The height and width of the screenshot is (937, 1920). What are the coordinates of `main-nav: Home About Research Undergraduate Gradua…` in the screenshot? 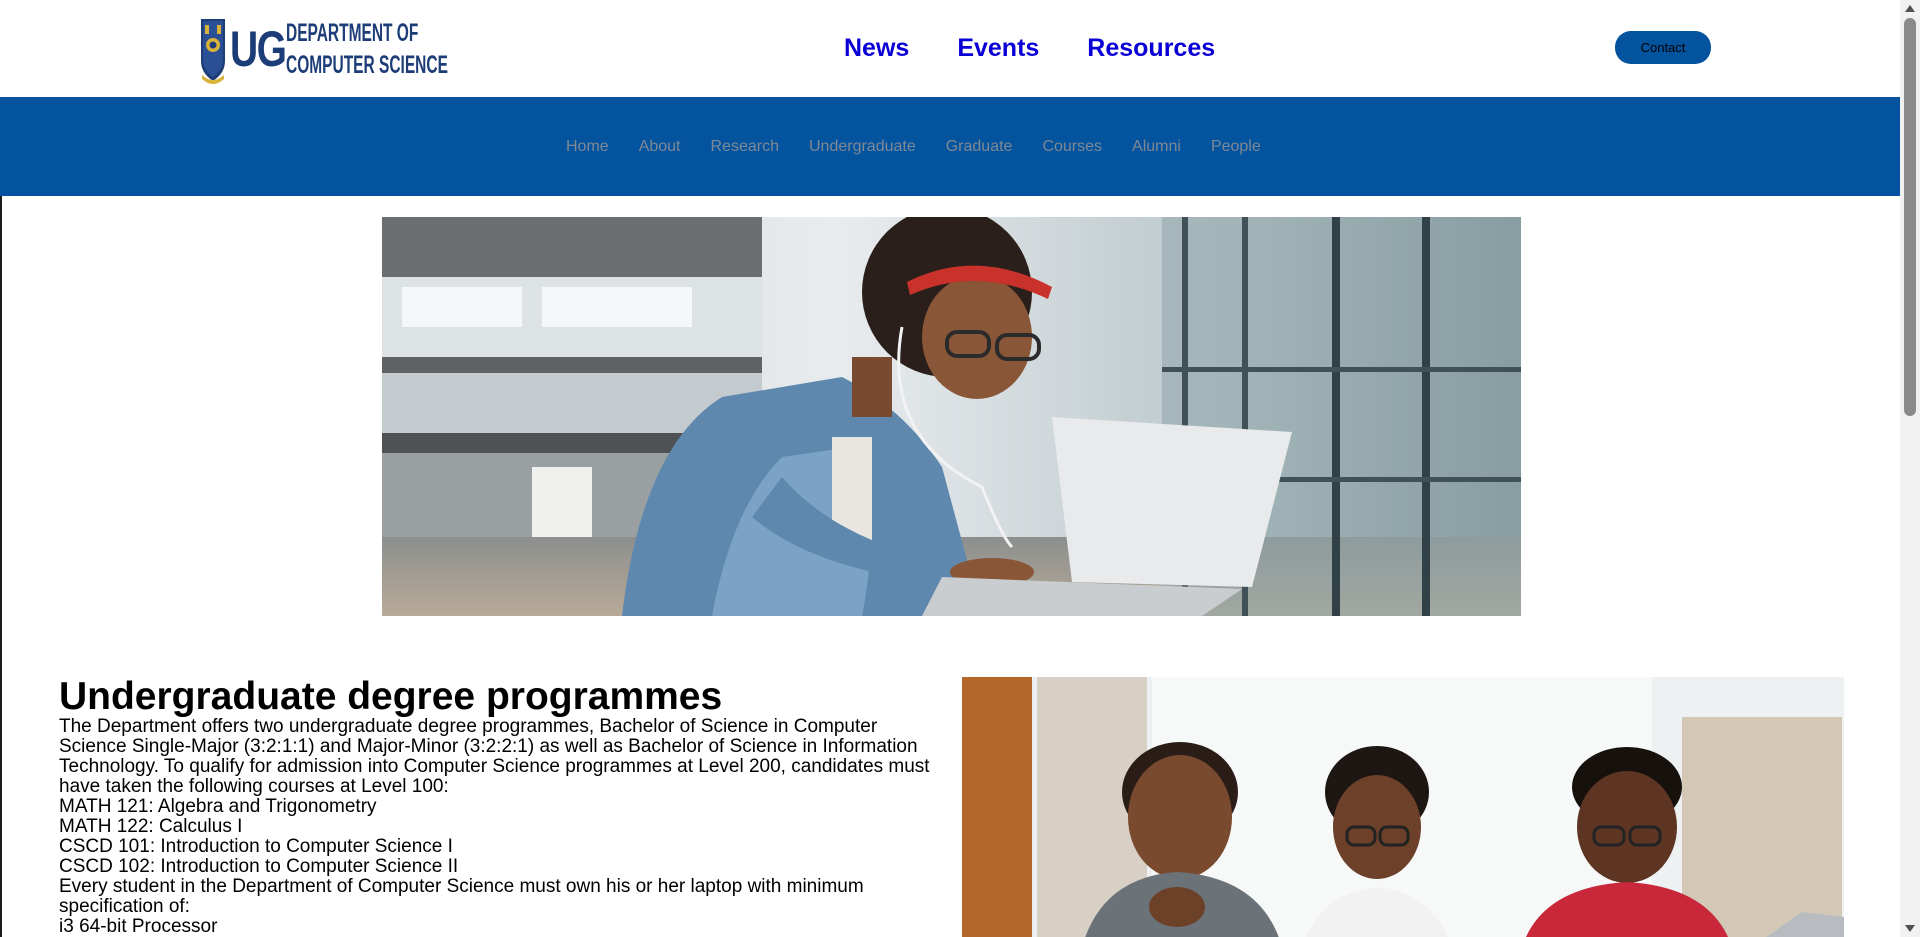 It's located at (950, 146).